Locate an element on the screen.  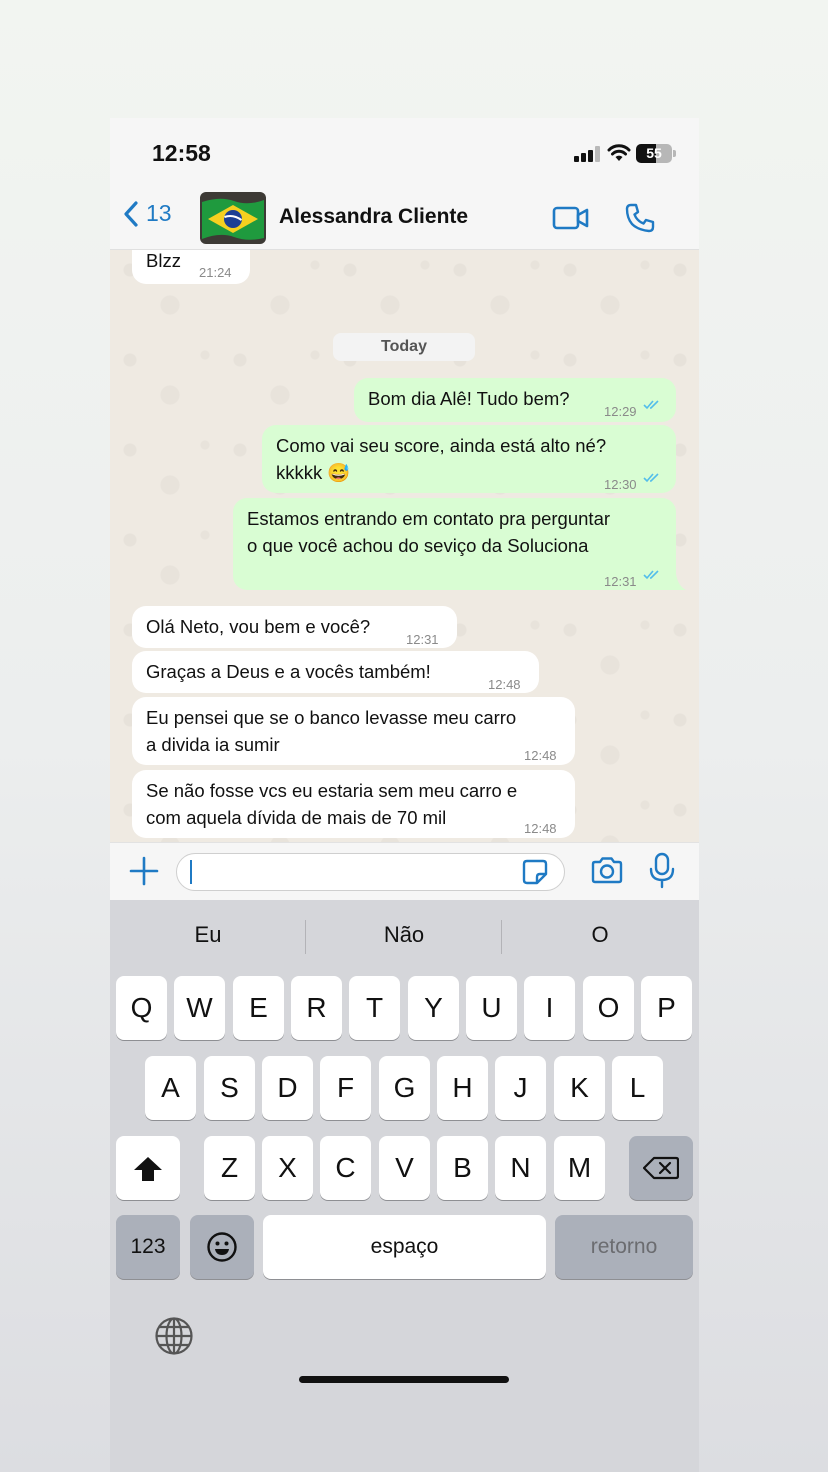
key-g: G is located at coordinates (404, 1088).